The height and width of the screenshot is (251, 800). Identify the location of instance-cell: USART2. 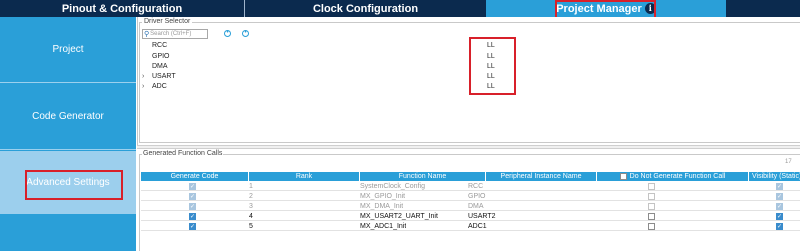
(482, 216).